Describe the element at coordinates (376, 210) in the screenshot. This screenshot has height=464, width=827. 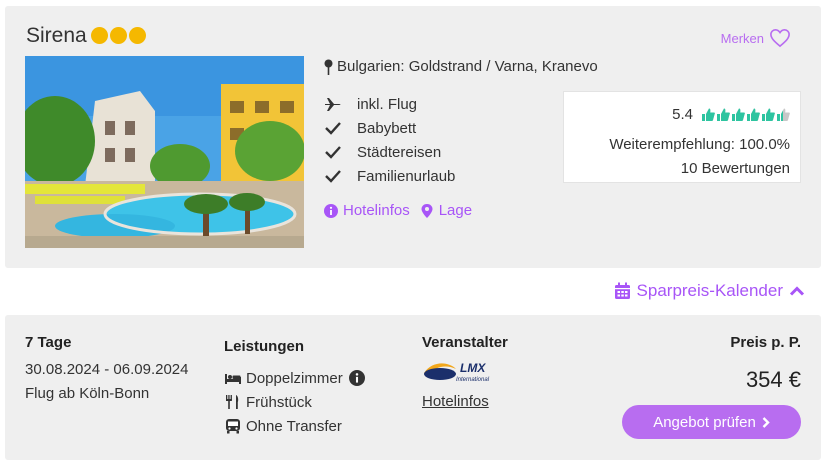
I see `hotelinfos-label: Hotelinfos` at that location.